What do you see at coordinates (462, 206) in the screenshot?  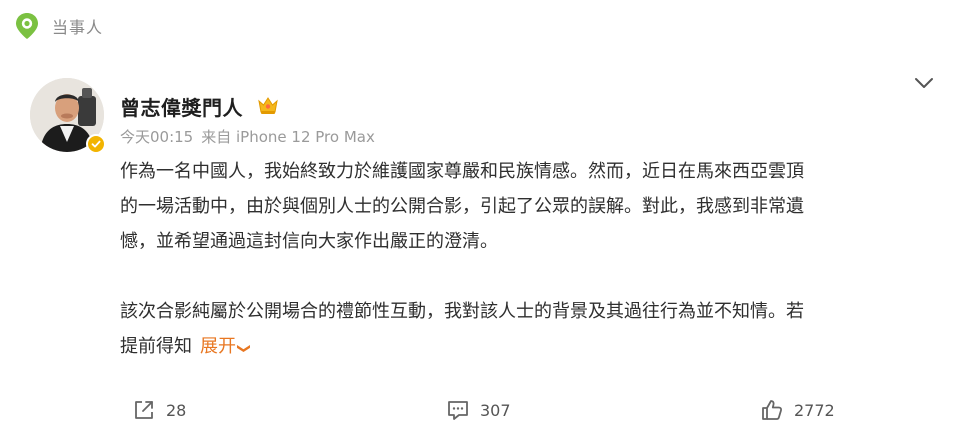 I see `post-text-line: 的一場活動中，由於與個別人士的公開合影，引起了公眾的誤解。對此，我感到非常遺` at bounding box center [462, 206].